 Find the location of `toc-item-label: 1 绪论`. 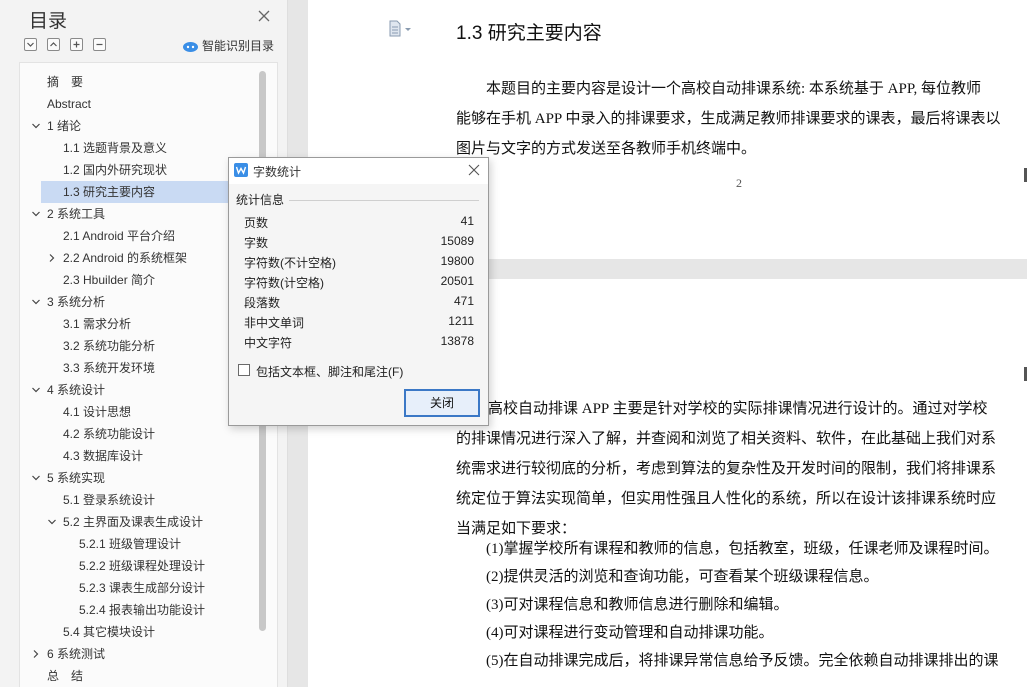

toc-item-label: 1 绪论 is located at coordinates (64, 126).